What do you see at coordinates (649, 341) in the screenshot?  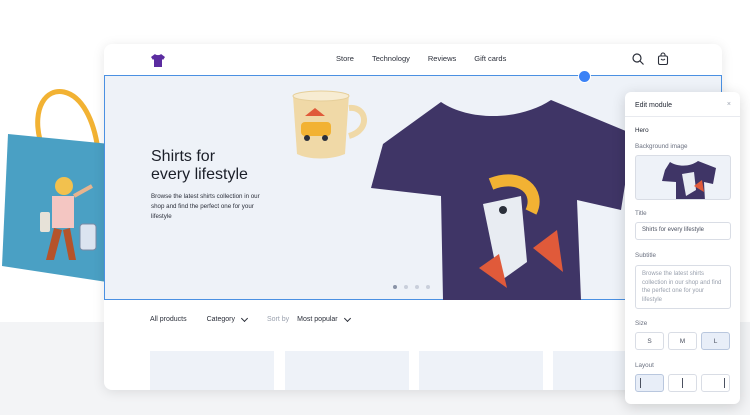 I see `size-s-button: S` at bounding box center [649, 341].